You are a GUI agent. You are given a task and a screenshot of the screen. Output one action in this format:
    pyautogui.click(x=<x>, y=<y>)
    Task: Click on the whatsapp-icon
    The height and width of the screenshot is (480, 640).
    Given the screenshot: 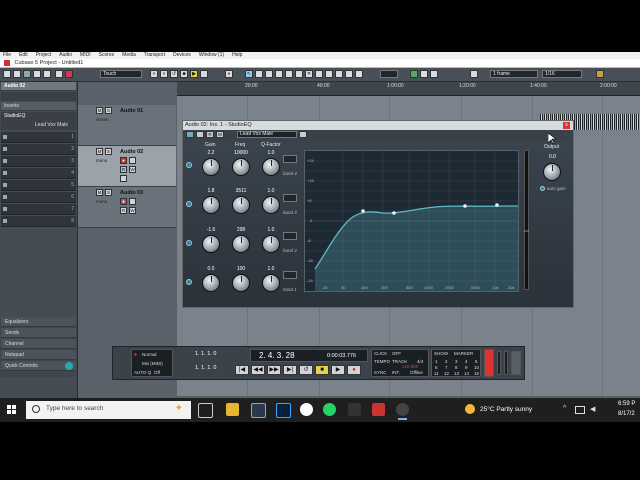 What is the action you would take?
    pyautogui.click(x=329, y=409)
    